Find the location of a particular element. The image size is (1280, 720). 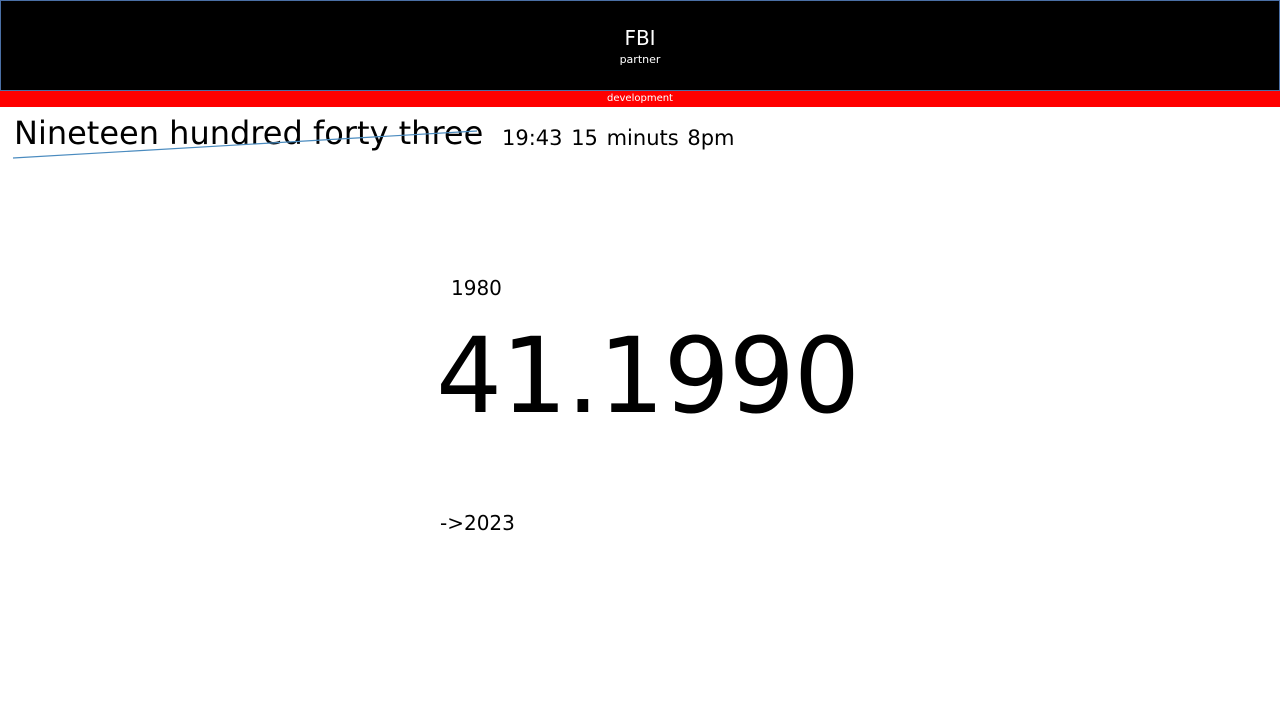

header-subtitle: partner is located at coordinates (640, 59).